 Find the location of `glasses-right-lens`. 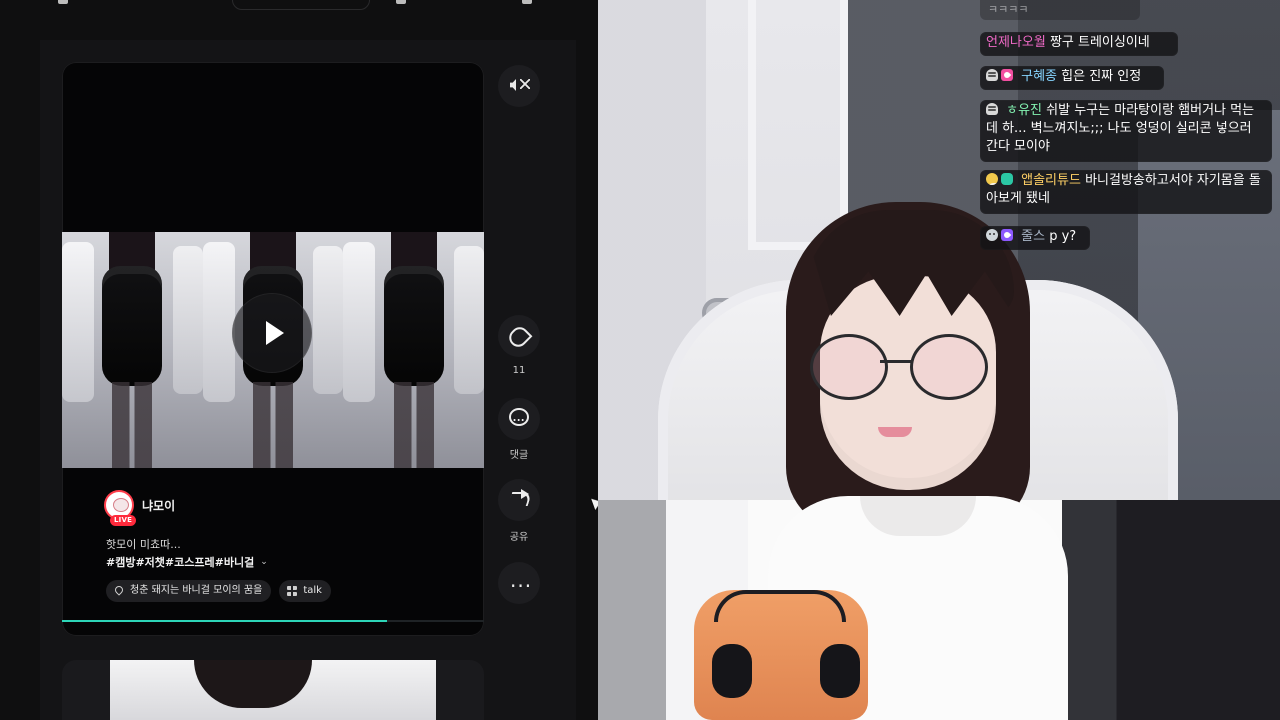

glasses-right-lens is located at coordinates (949, 367).